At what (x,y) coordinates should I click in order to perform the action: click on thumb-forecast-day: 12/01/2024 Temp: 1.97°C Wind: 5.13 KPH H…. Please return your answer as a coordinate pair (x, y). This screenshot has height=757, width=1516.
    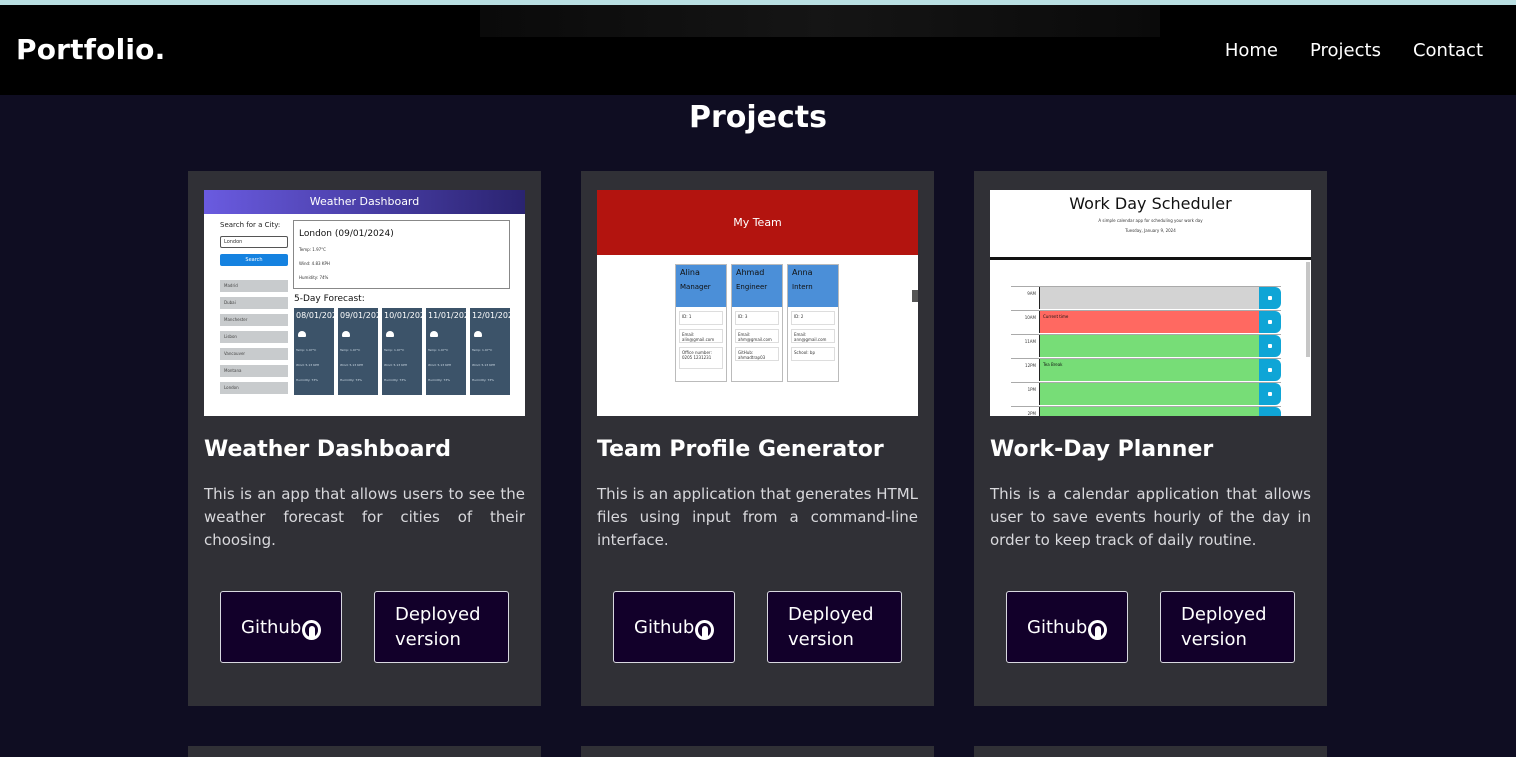
    Looking at the image, I should click on (494, 351).